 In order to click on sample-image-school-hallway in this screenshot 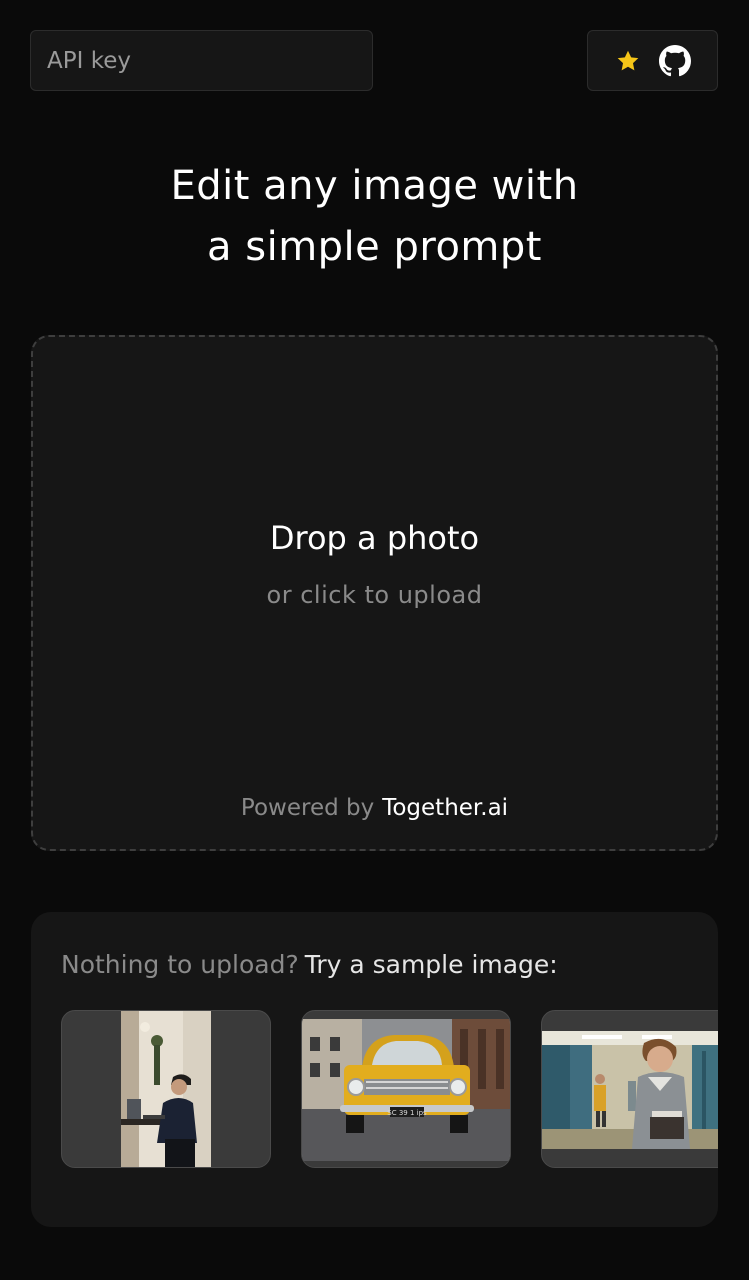, I will do `click(629, 1089)`.